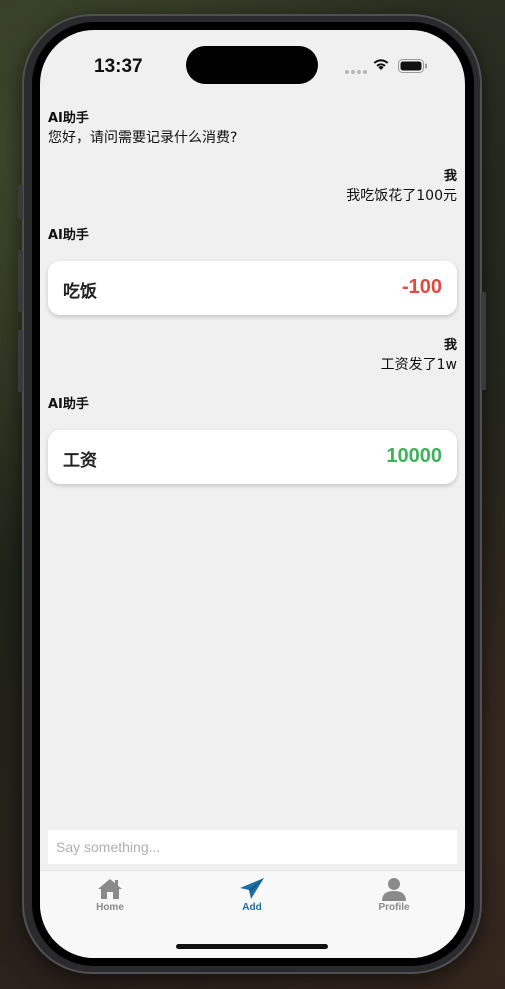 Image resolution: width=505 pixels, height=989 pixels. I want to click on message-input, so click(252, 847).